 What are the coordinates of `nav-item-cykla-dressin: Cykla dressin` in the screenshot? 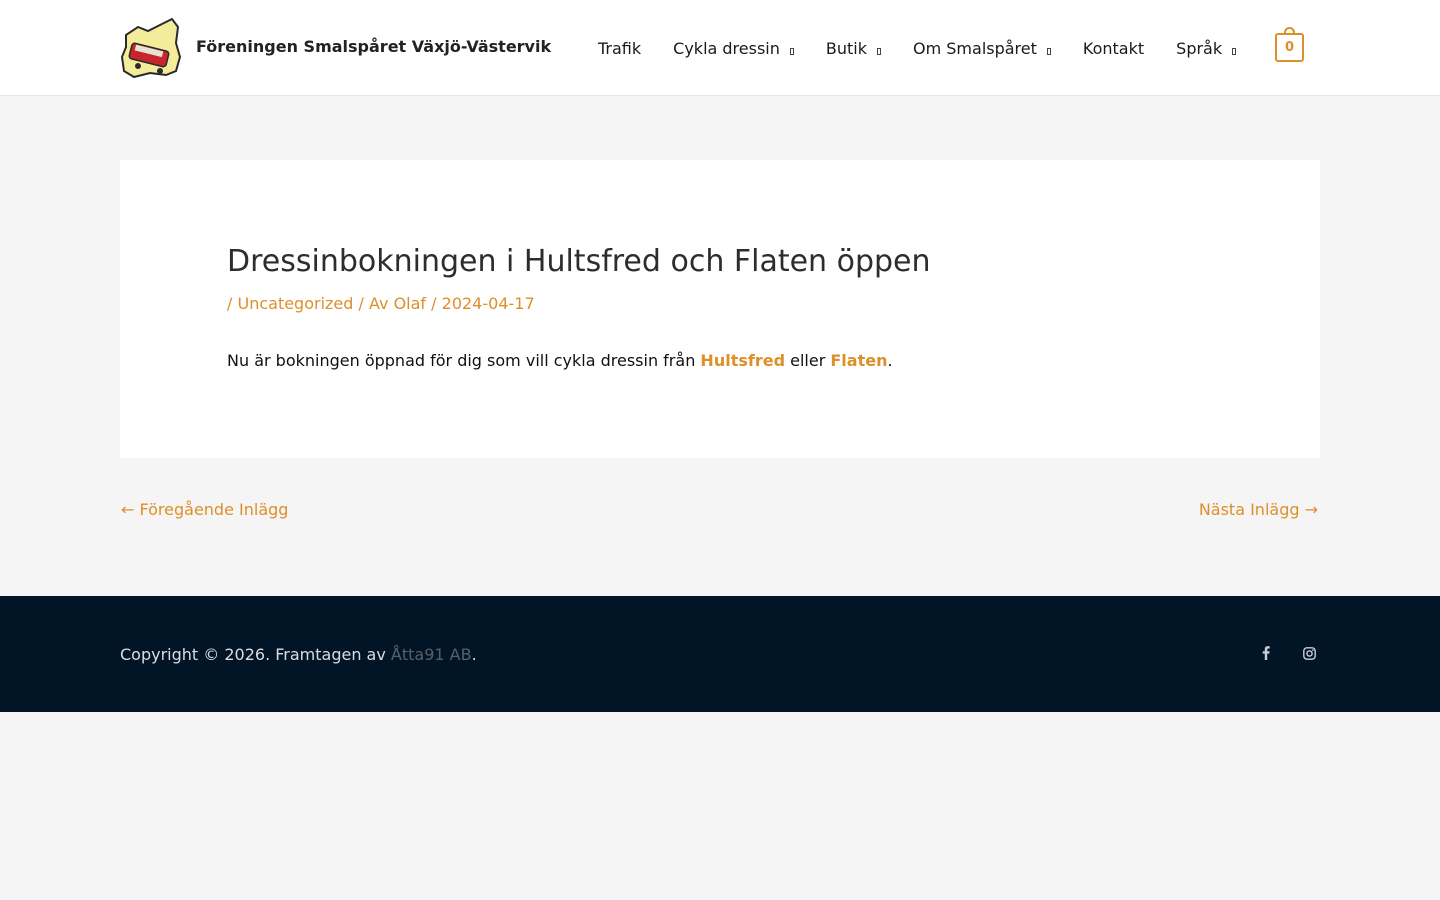 It's located at (733, 48).